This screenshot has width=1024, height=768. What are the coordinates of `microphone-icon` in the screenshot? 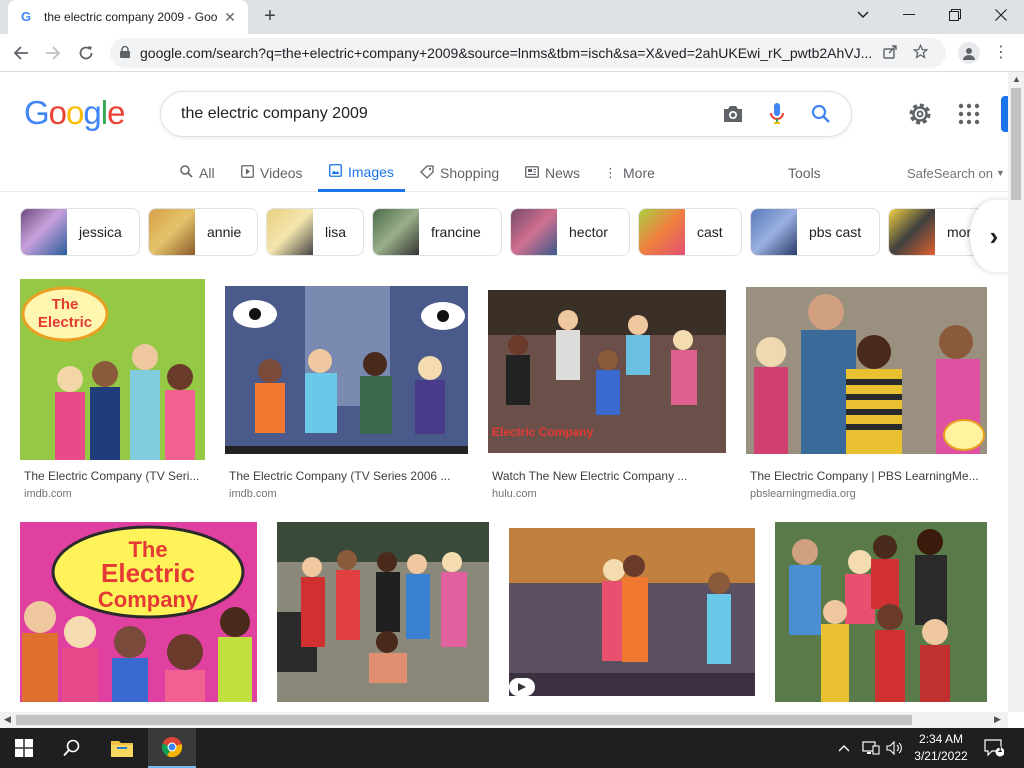 It's located at (777, 114).